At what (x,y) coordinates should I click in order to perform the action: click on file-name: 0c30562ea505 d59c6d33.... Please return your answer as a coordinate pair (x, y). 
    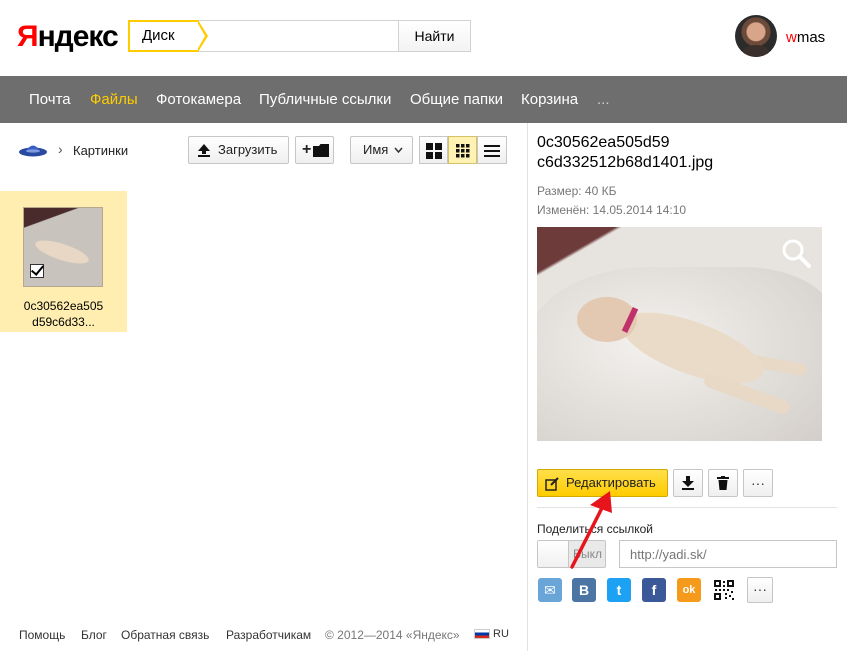
    Looking at the image, I should click on (63, 314).